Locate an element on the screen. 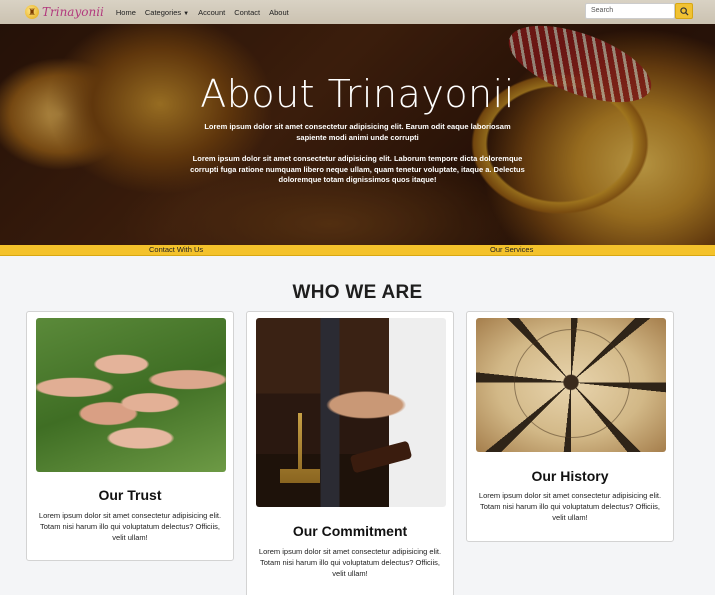 The width and height of the screenshot is (715, 595). chevron-down-icon: ▼ is located at coordinates (186, 13).